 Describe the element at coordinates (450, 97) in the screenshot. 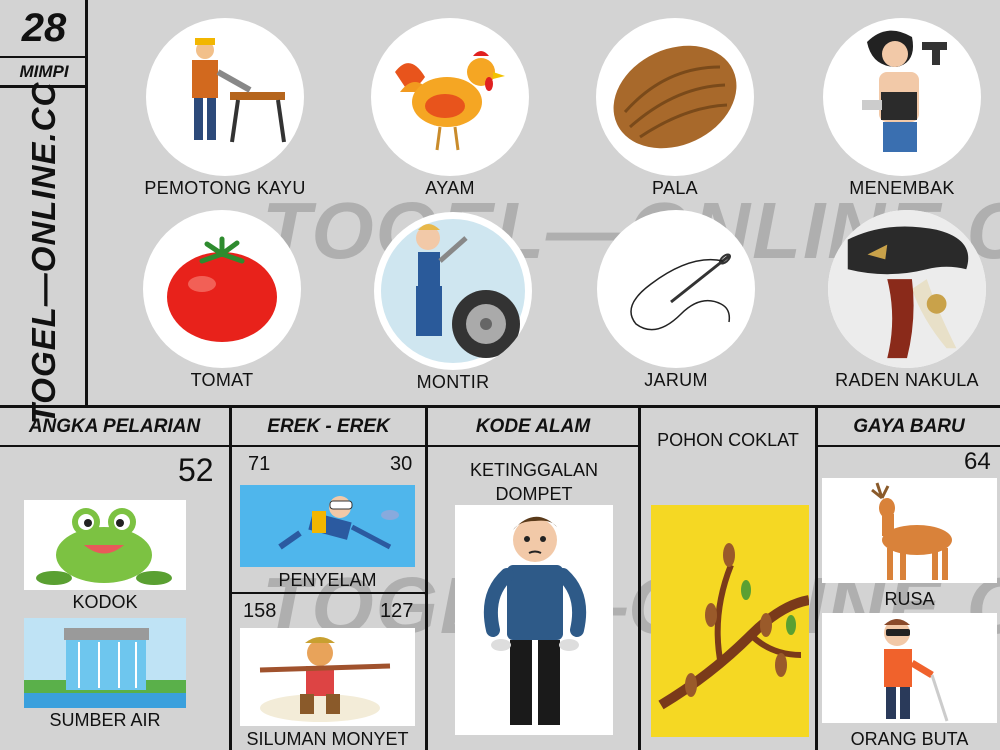

I see `rooster-icon` at that location.